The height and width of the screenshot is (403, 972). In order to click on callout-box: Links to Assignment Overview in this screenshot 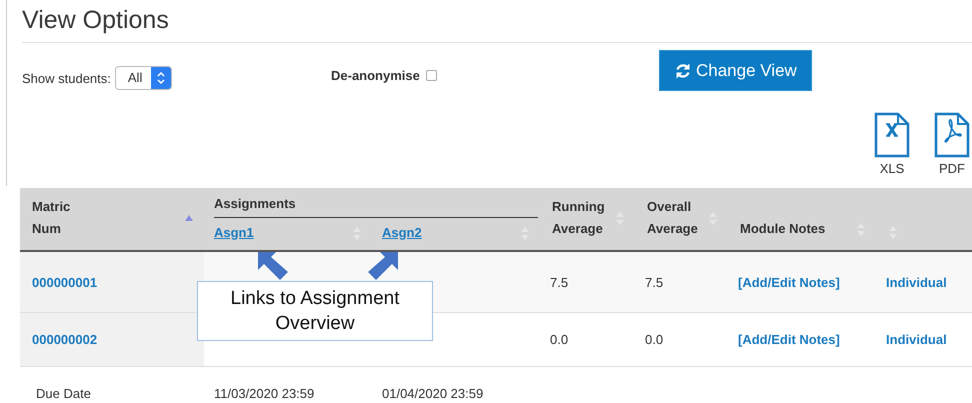, I will do `click(315, 311)`.